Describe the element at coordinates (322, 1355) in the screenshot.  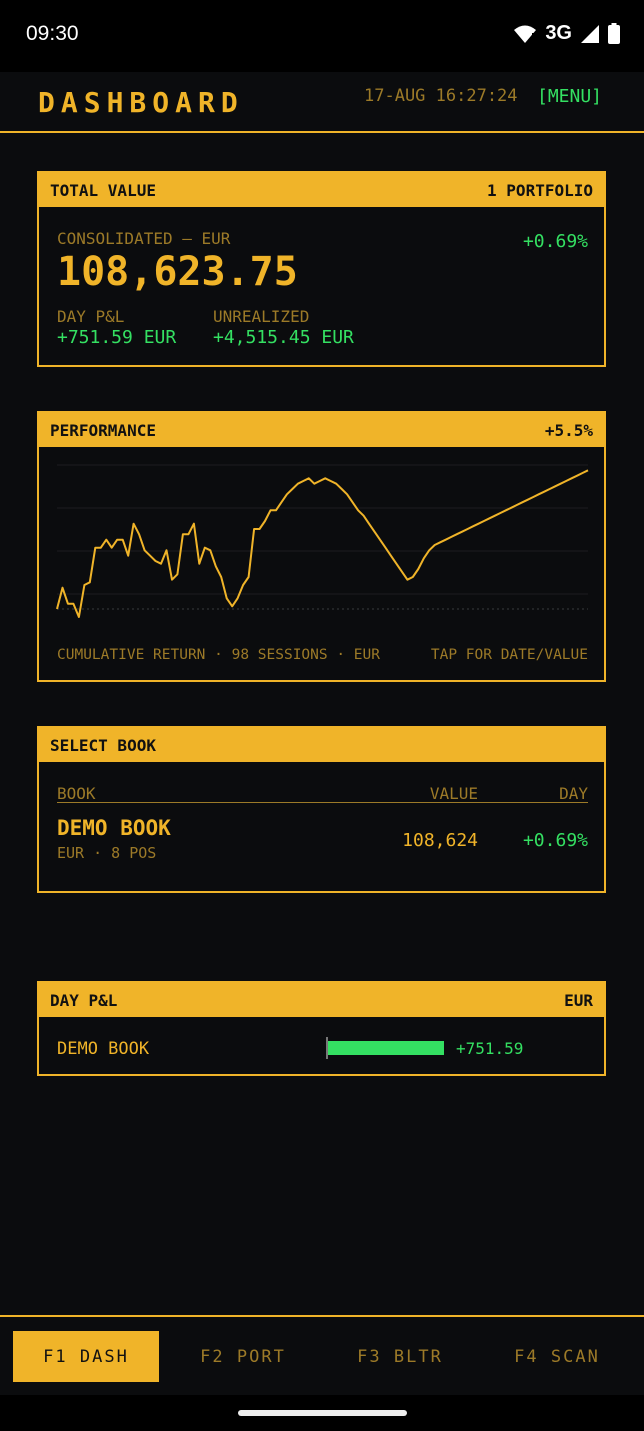
I see `bottom-nav: F1 DASH F2 PORT F3 BLTR F4 SCAN` at that location.